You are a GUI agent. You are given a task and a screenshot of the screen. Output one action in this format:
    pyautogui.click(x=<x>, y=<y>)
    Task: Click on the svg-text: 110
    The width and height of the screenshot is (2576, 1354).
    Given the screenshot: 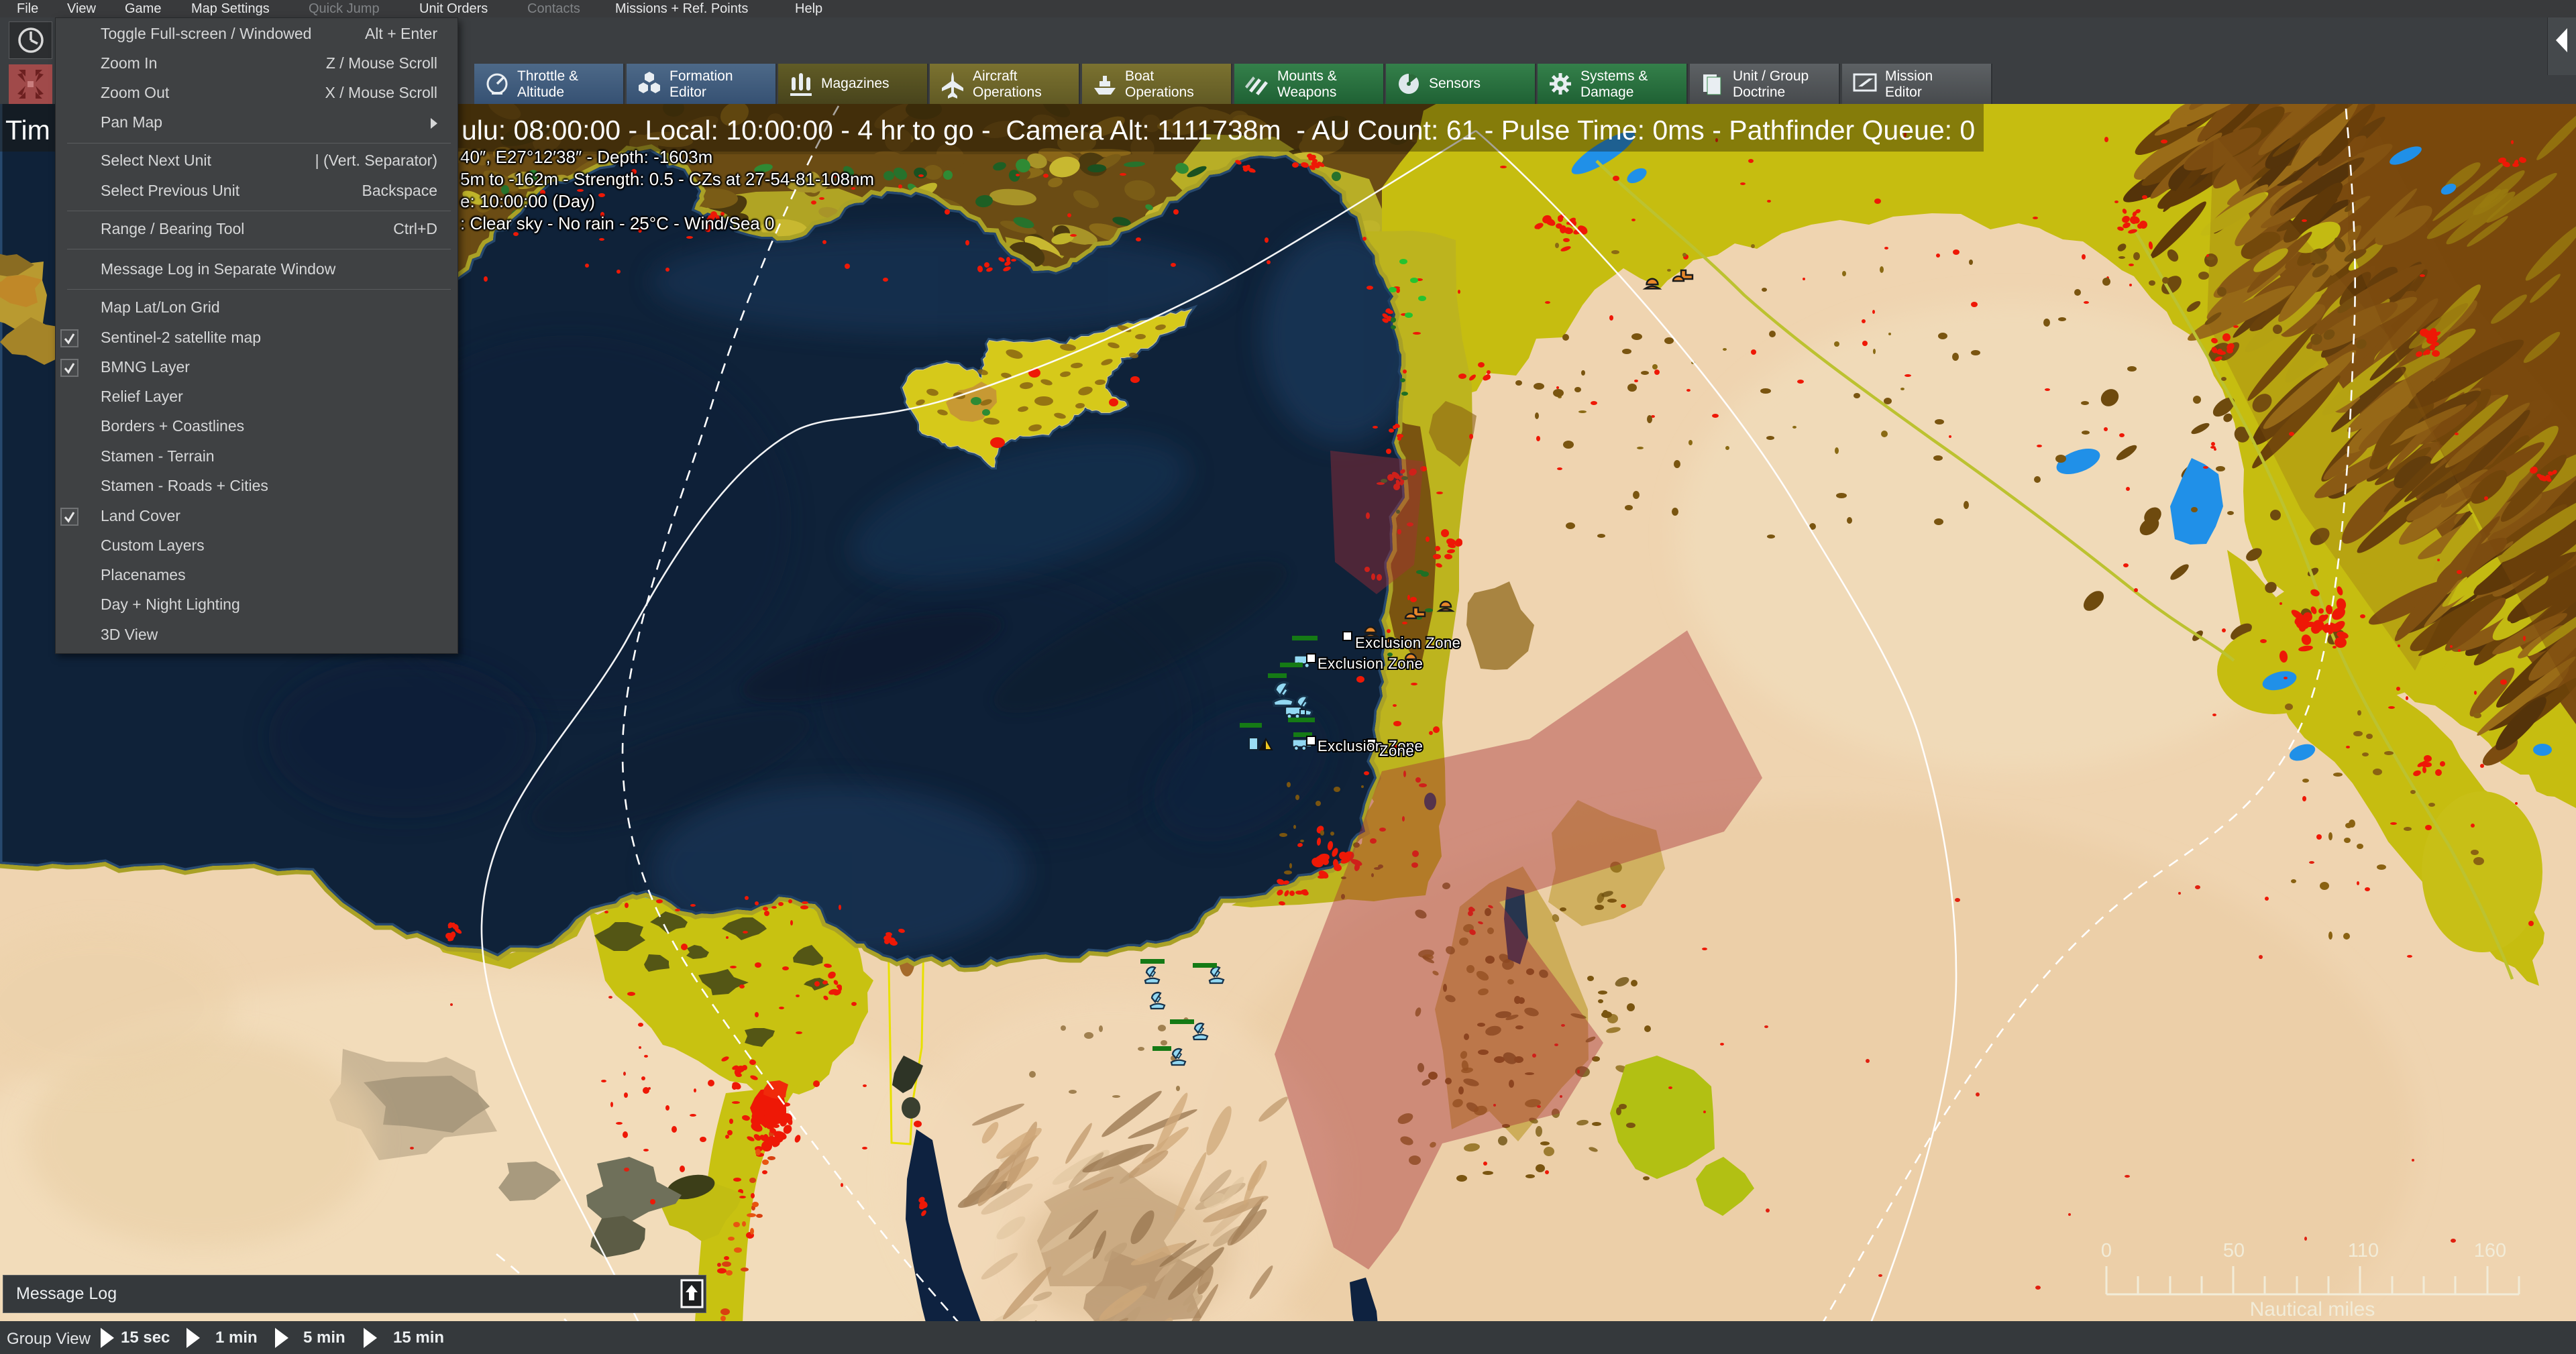 What is the action you would take?
    pyautogui.click(x=2363, y=1250)
    